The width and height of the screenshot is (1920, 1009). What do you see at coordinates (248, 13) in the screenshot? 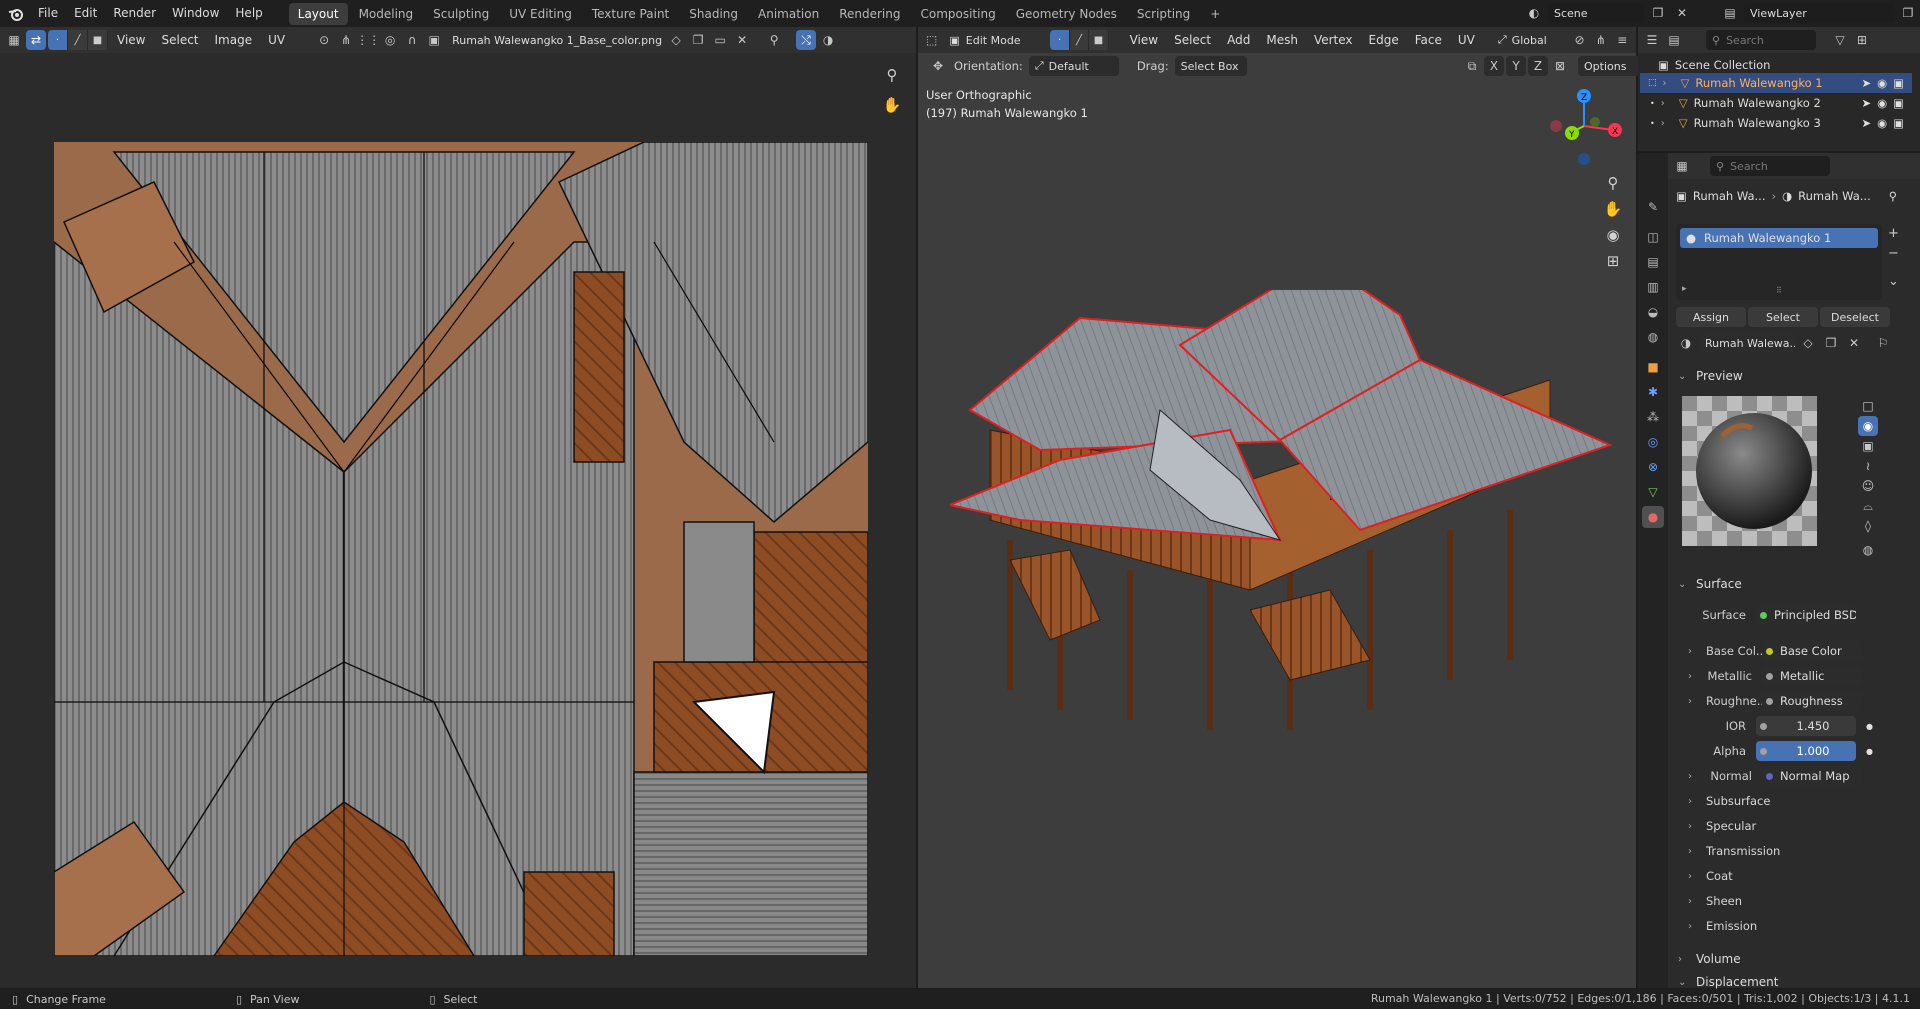
I see `menu-help: Help` at bounding box center [248, 13].